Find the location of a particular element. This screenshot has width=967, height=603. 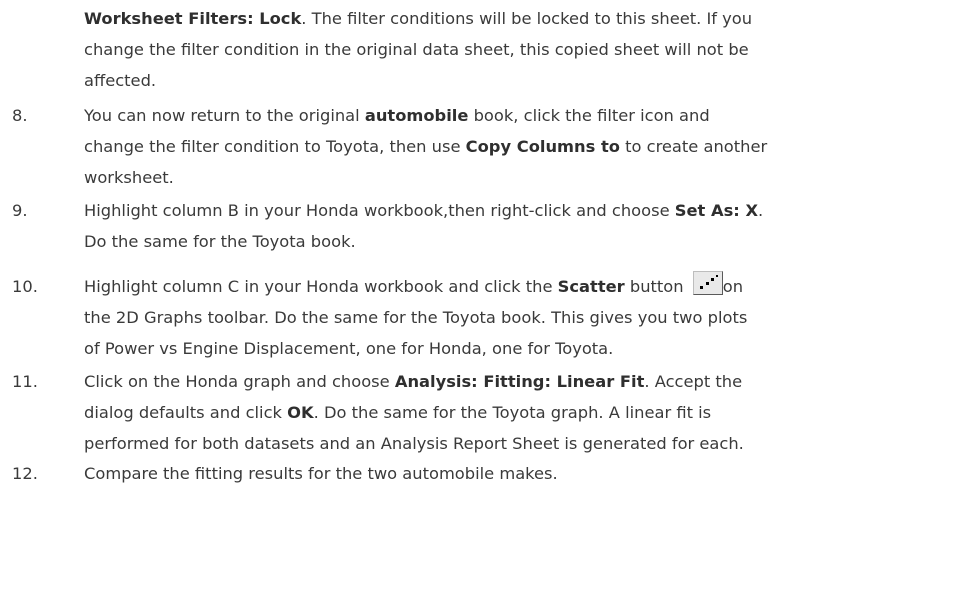

step-11-line1-a: Click on the Honda graph and choose is located at coordinates (239, 381).